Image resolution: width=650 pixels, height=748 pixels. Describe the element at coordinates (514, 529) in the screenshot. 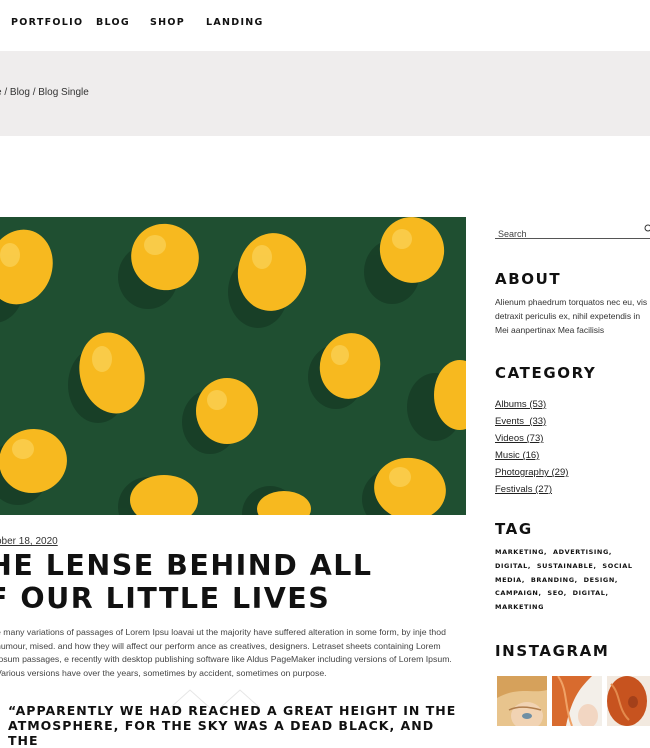

I see `tag-title: Tag` at that location.